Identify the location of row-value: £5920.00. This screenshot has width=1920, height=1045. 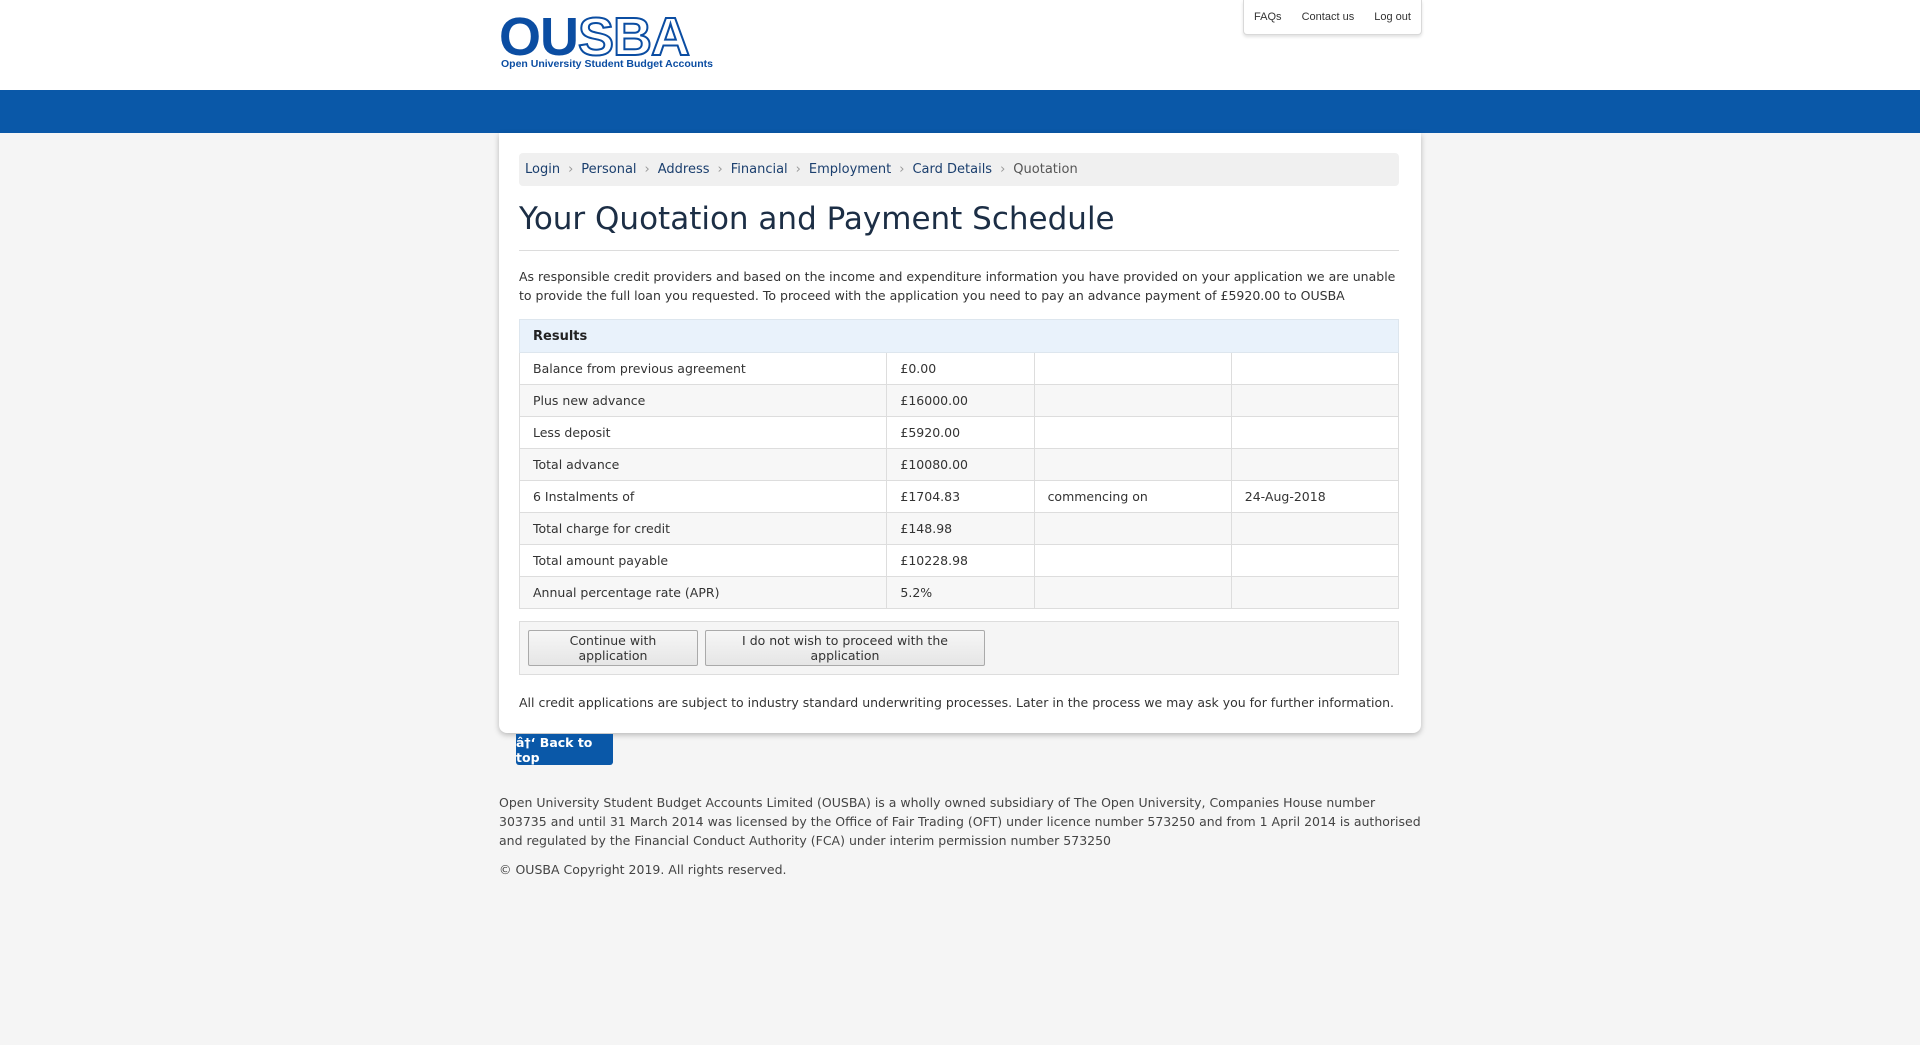
(960, 432).